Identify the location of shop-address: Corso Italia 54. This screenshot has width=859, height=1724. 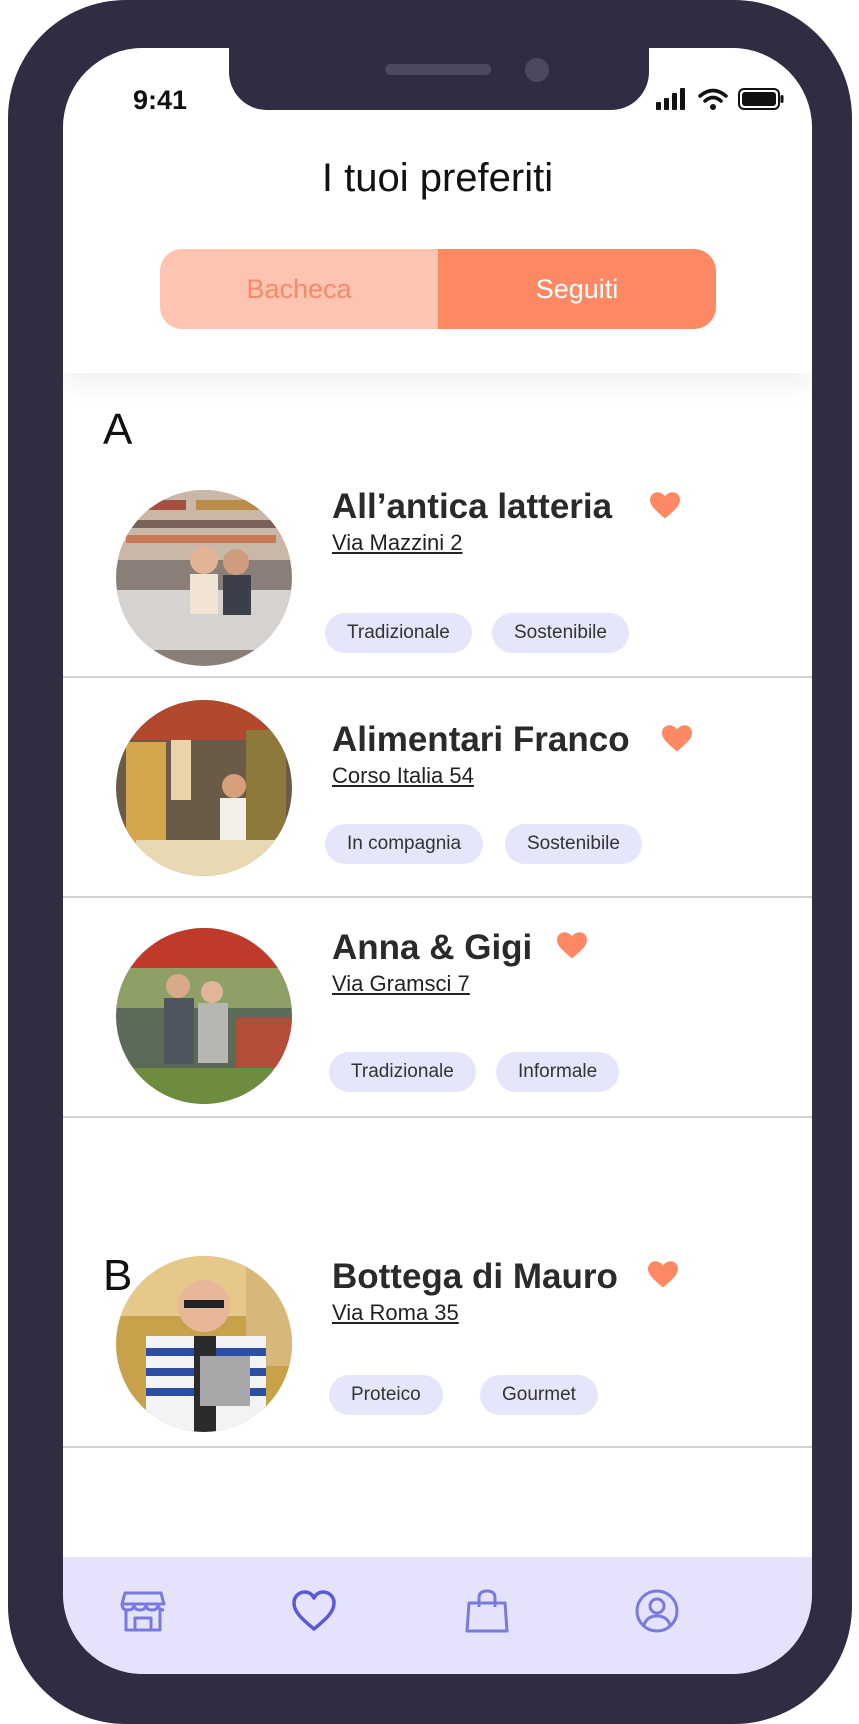
(403, 776).